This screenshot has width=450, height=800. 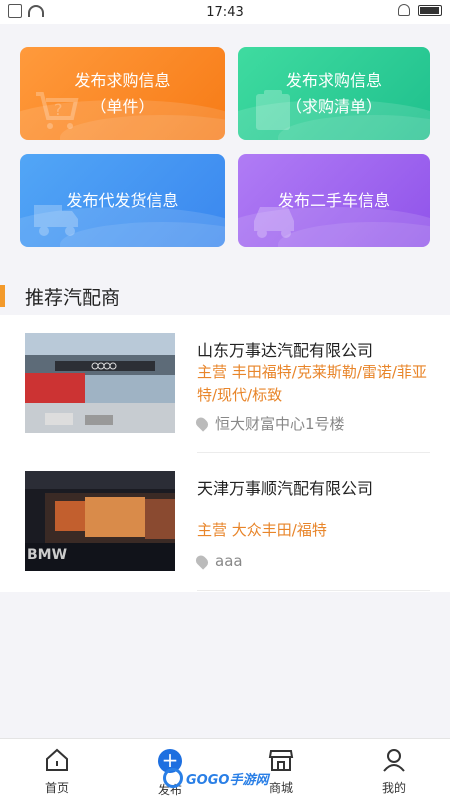 What do you see at coordinates (394, 760) in the screenshot?
I see `user-icon` at bounding box center [394, 760].